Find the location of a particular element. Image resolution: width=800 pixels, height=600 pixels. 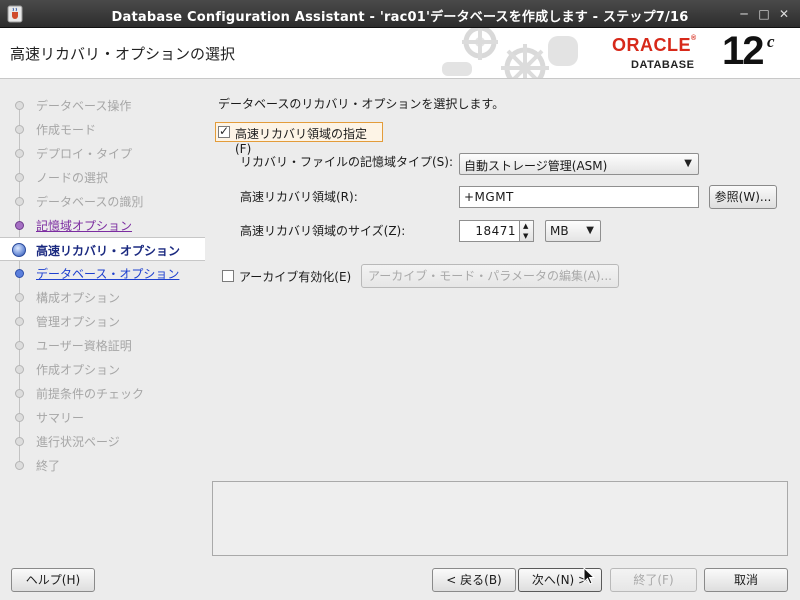

step-item: ノードの選択 is located at coordinates (102, 177).